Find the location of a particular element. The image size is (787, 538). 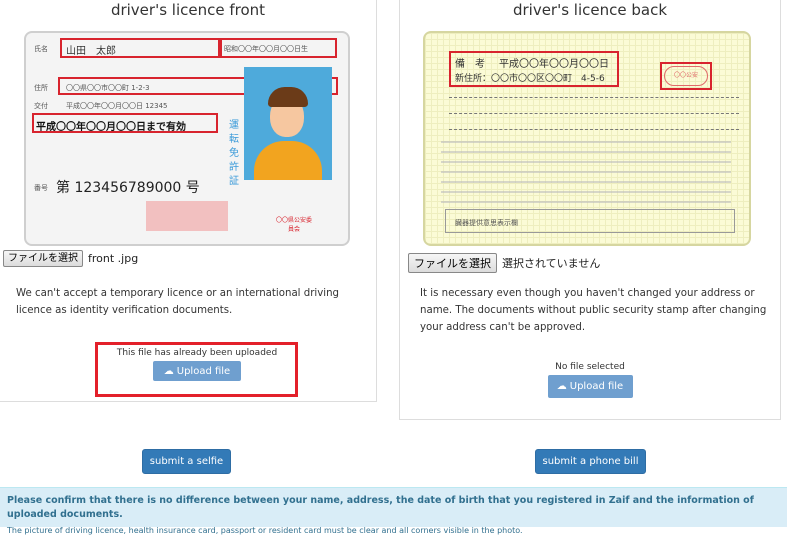

back-upload-button: ☁ Upload file is located at coordinates (590, 386).